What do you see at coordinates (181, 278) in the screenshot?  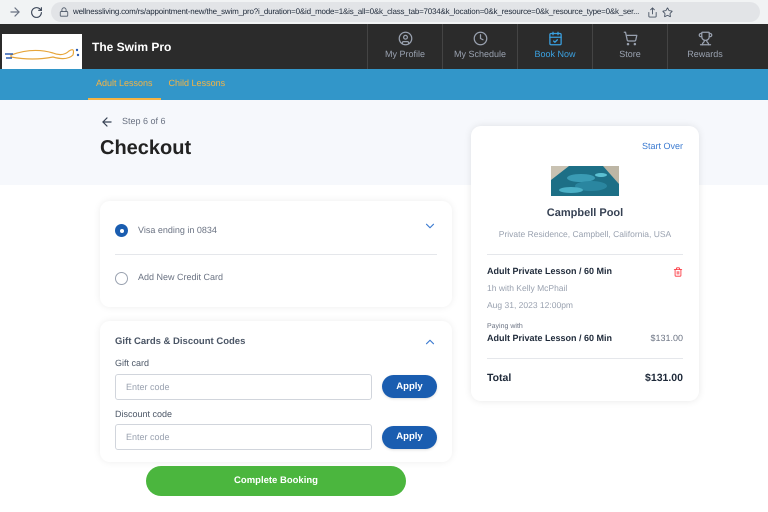 I see `payment-option: Add New Credit Card` at bounding box center [181, 278].